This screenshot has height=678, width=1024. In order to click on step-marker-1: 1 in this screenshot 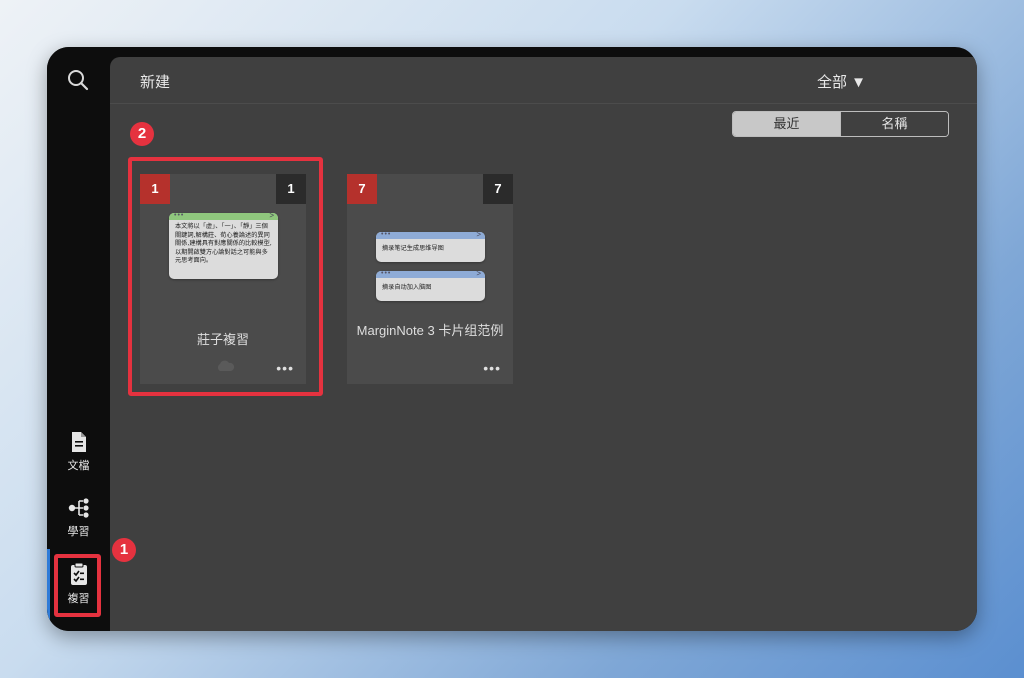, I will do `click(124, 550)`.